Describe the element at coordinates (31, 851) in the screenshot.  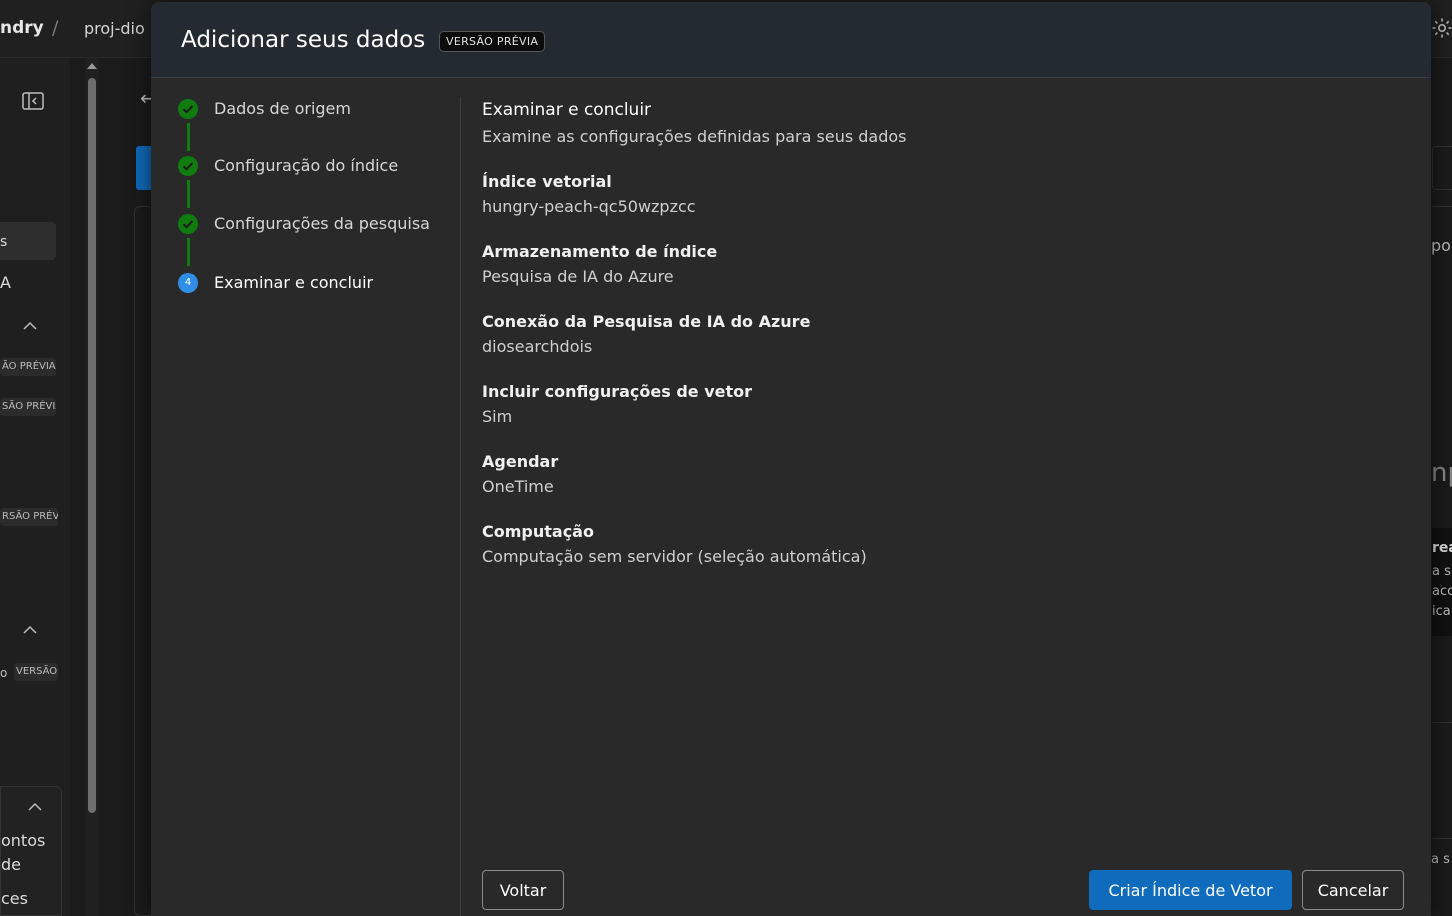
I see `sidebar-card: ontos de ces` at that location.